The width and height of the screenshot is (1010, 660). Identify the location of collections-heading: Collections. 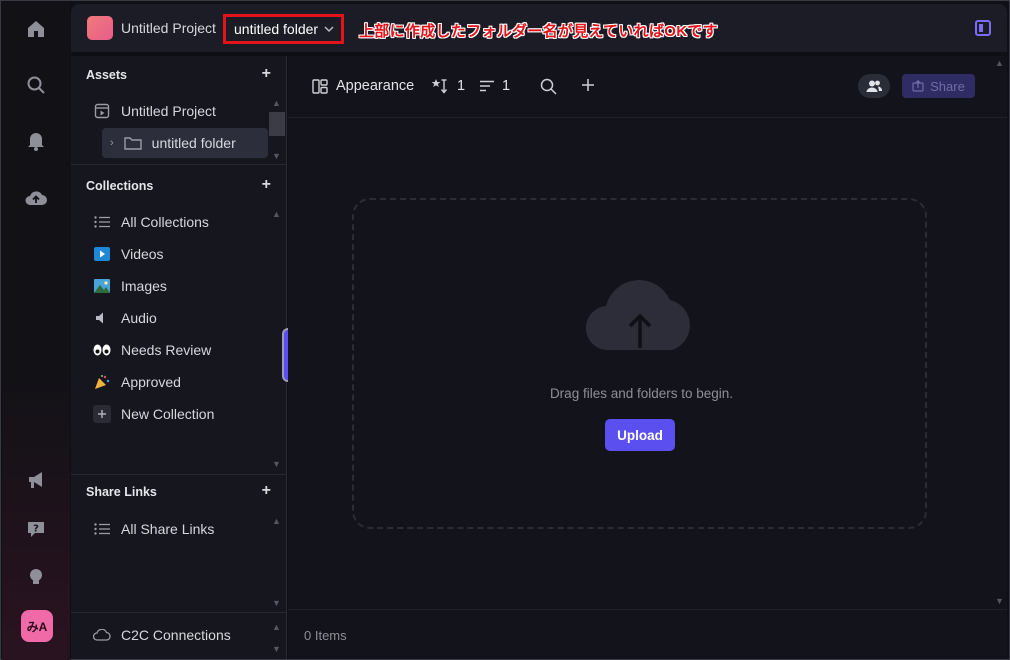
(120, 186).